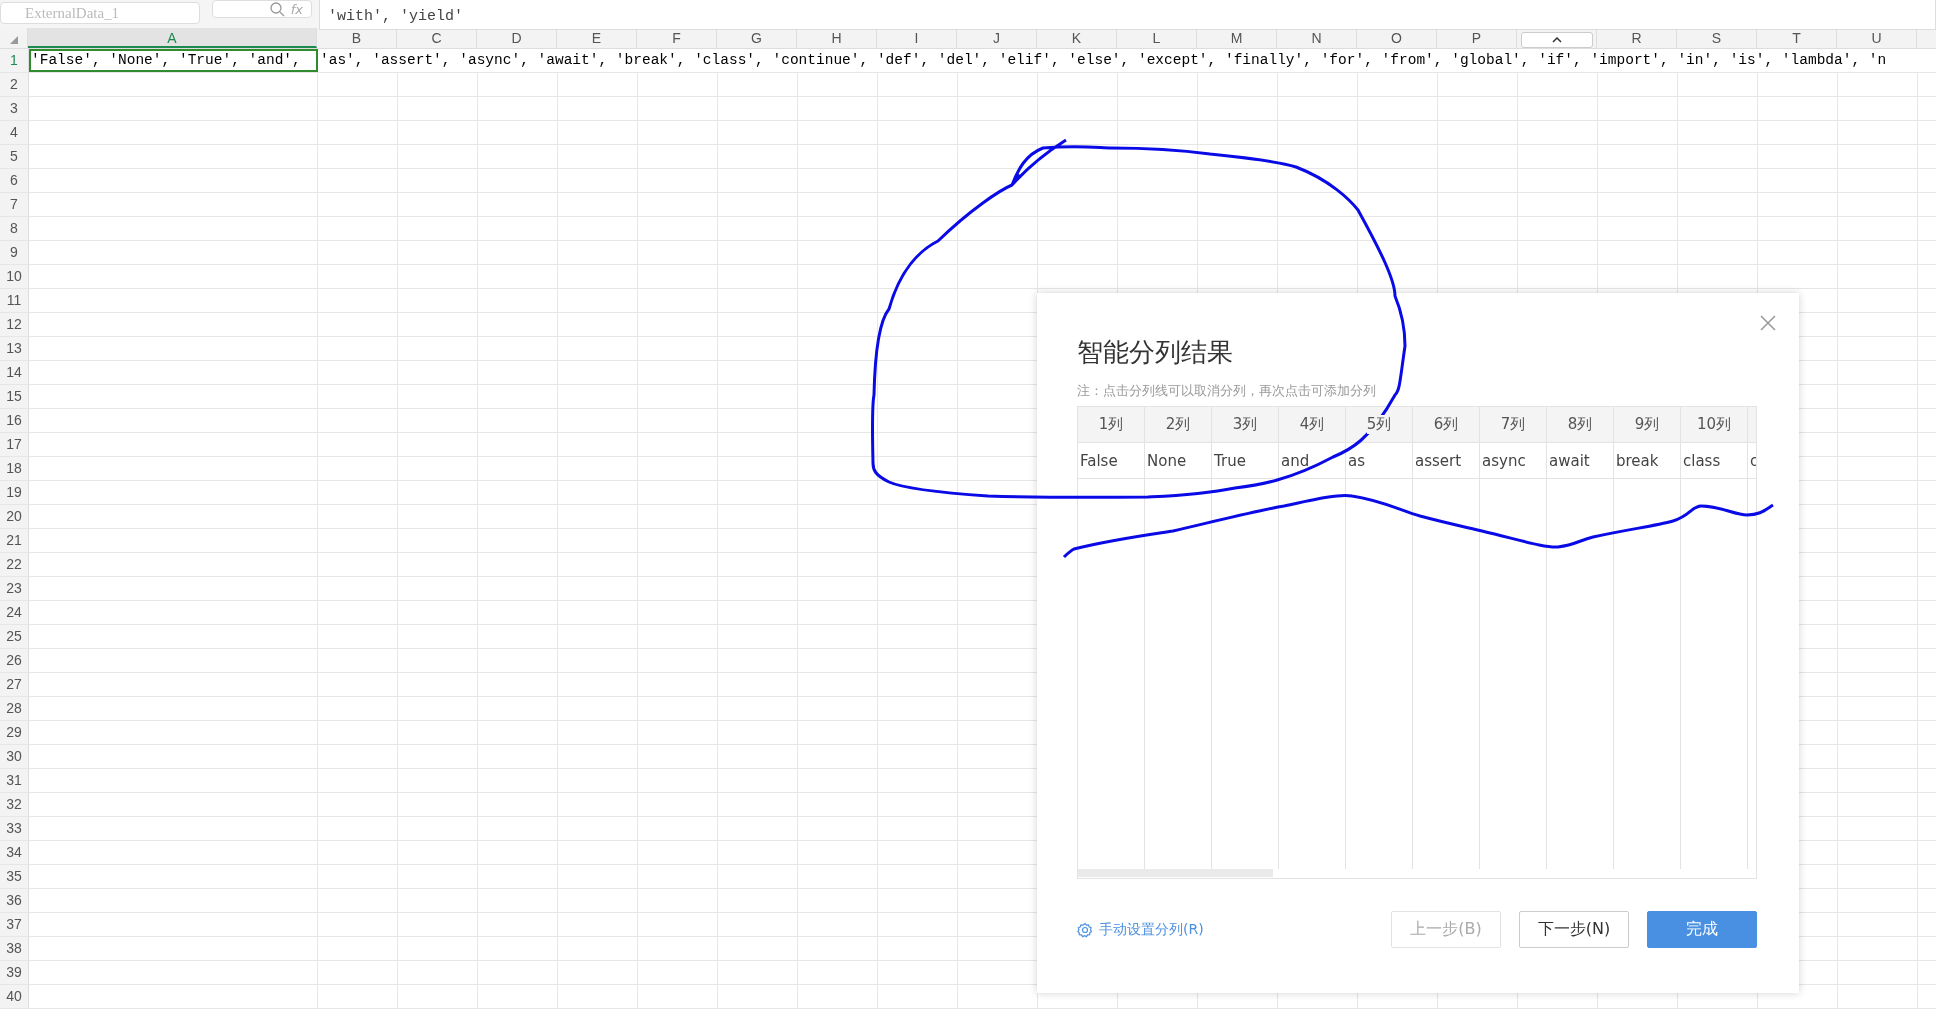 The width and height of the screenshot is (1936, 1027). Describe the element at coordinates (1797, 38) in the screenshot. I see `column-header: T` at that location.